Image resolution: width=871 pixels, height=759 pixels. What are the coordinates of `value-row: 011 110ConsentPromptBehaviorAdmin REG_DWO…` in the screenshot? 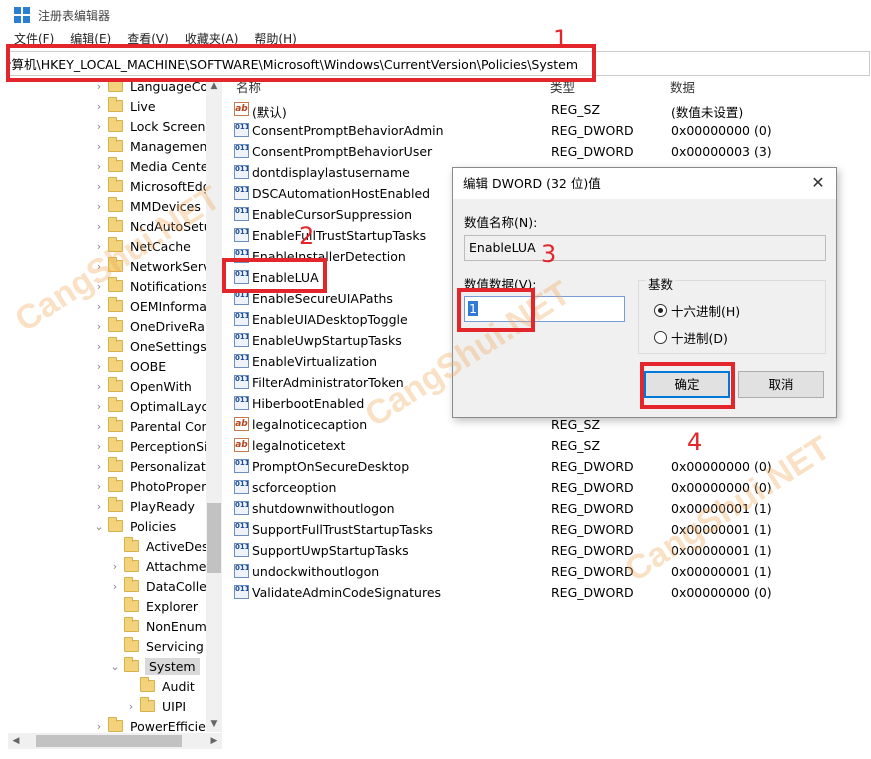 It's located at (549, 131).